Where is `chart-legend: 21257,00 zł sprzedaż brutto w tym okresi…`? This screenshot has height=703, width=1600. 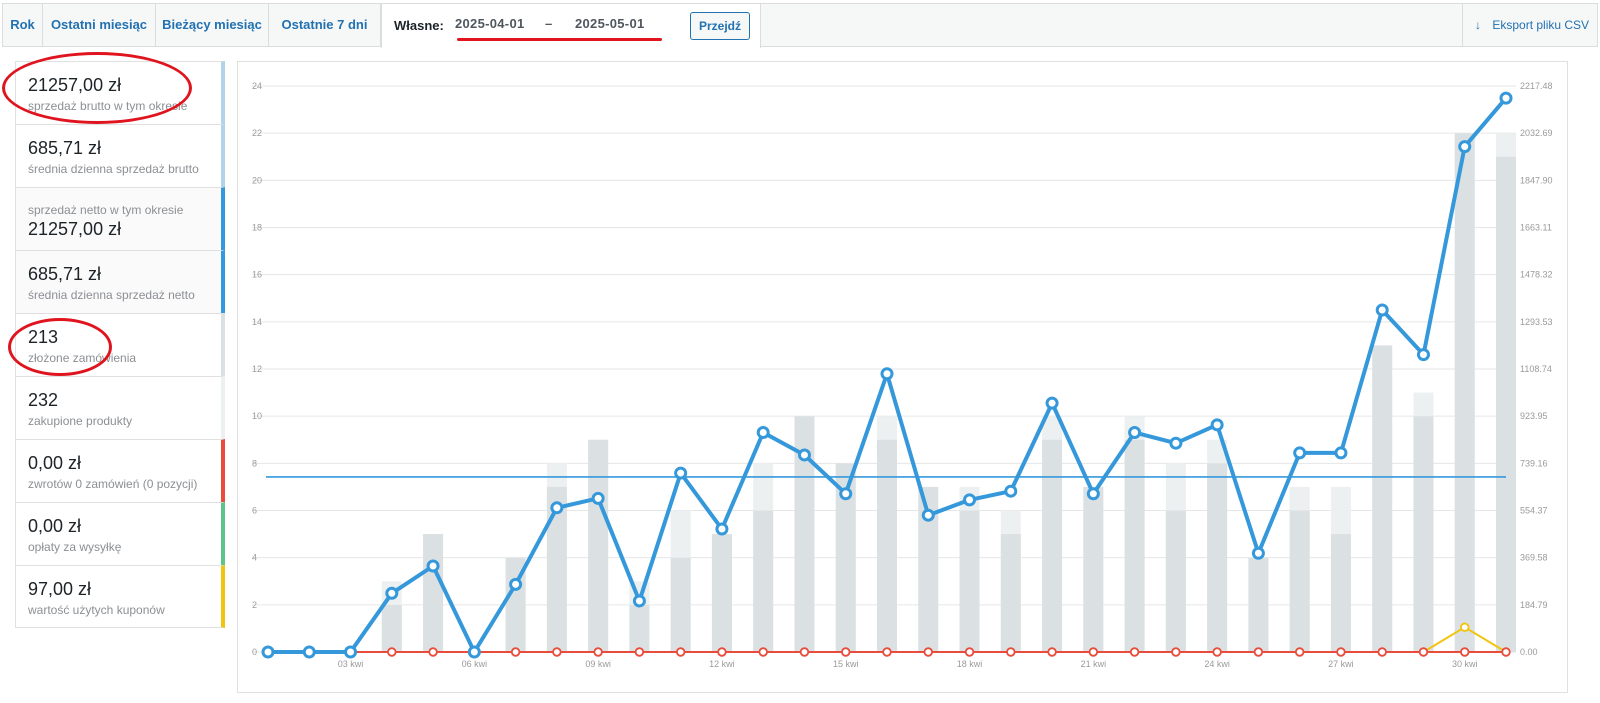 chart-legend: 21257,00 zł sprzedaż brutto w tym okresi… is located at coordinates (120, 344).